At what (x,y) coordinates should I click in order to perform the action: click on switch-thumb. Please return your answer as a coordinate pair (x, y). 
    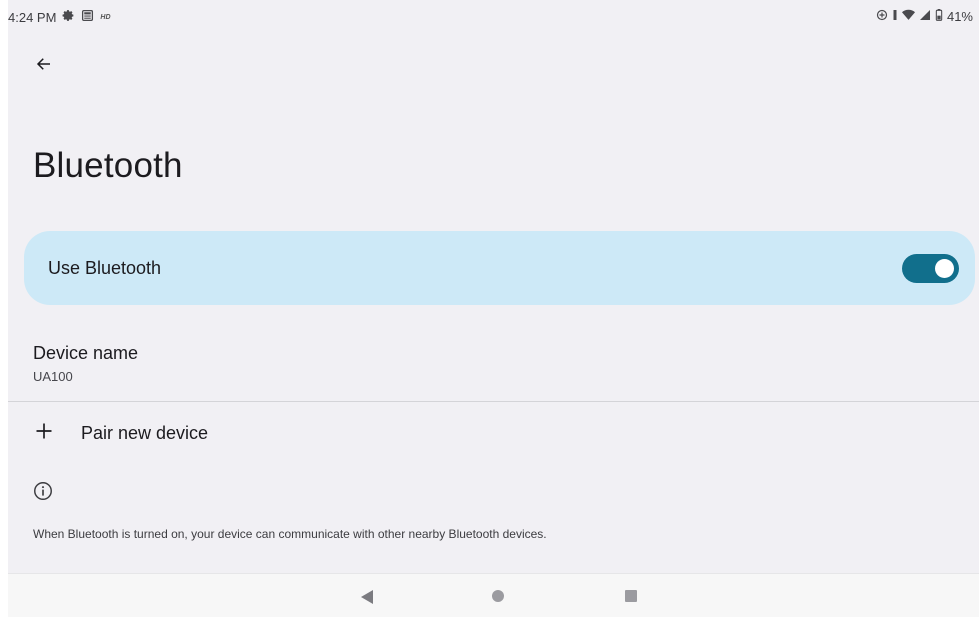
    Looking at the image, I should click on (944, 268).